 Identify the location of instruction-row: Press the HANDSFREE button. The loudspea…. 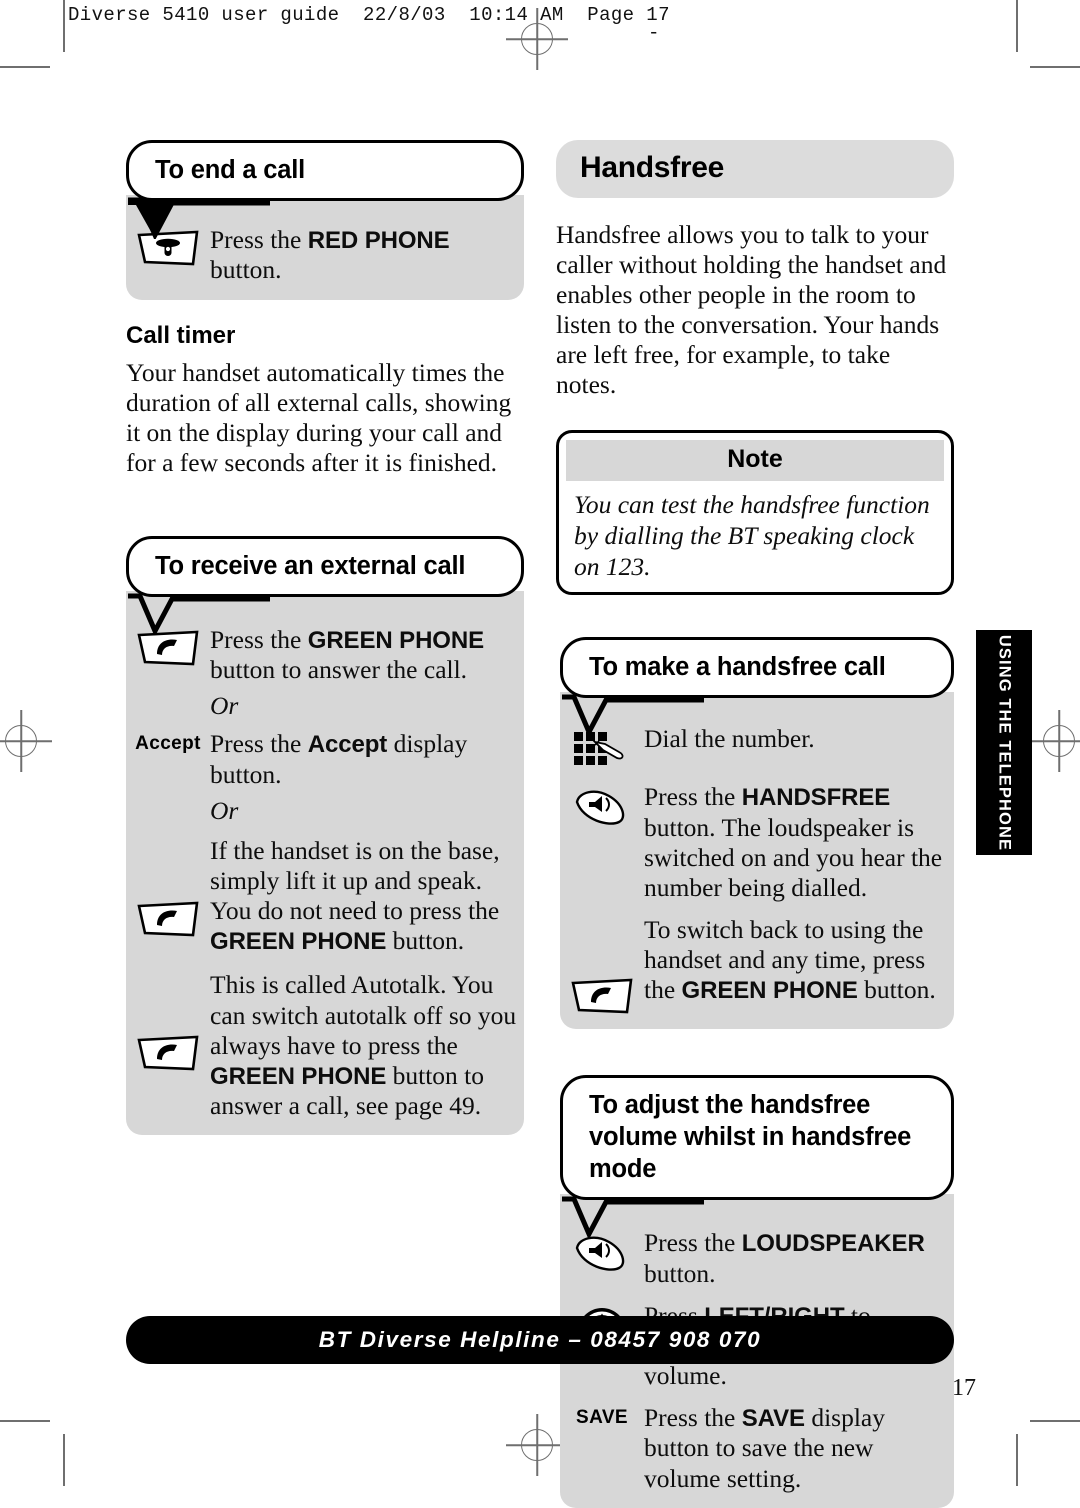
(757, 842).